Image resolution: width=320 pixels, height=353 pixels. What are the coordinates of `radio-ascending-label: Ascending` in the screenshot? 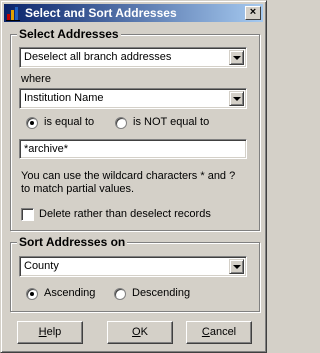 It's located at (69, 293).